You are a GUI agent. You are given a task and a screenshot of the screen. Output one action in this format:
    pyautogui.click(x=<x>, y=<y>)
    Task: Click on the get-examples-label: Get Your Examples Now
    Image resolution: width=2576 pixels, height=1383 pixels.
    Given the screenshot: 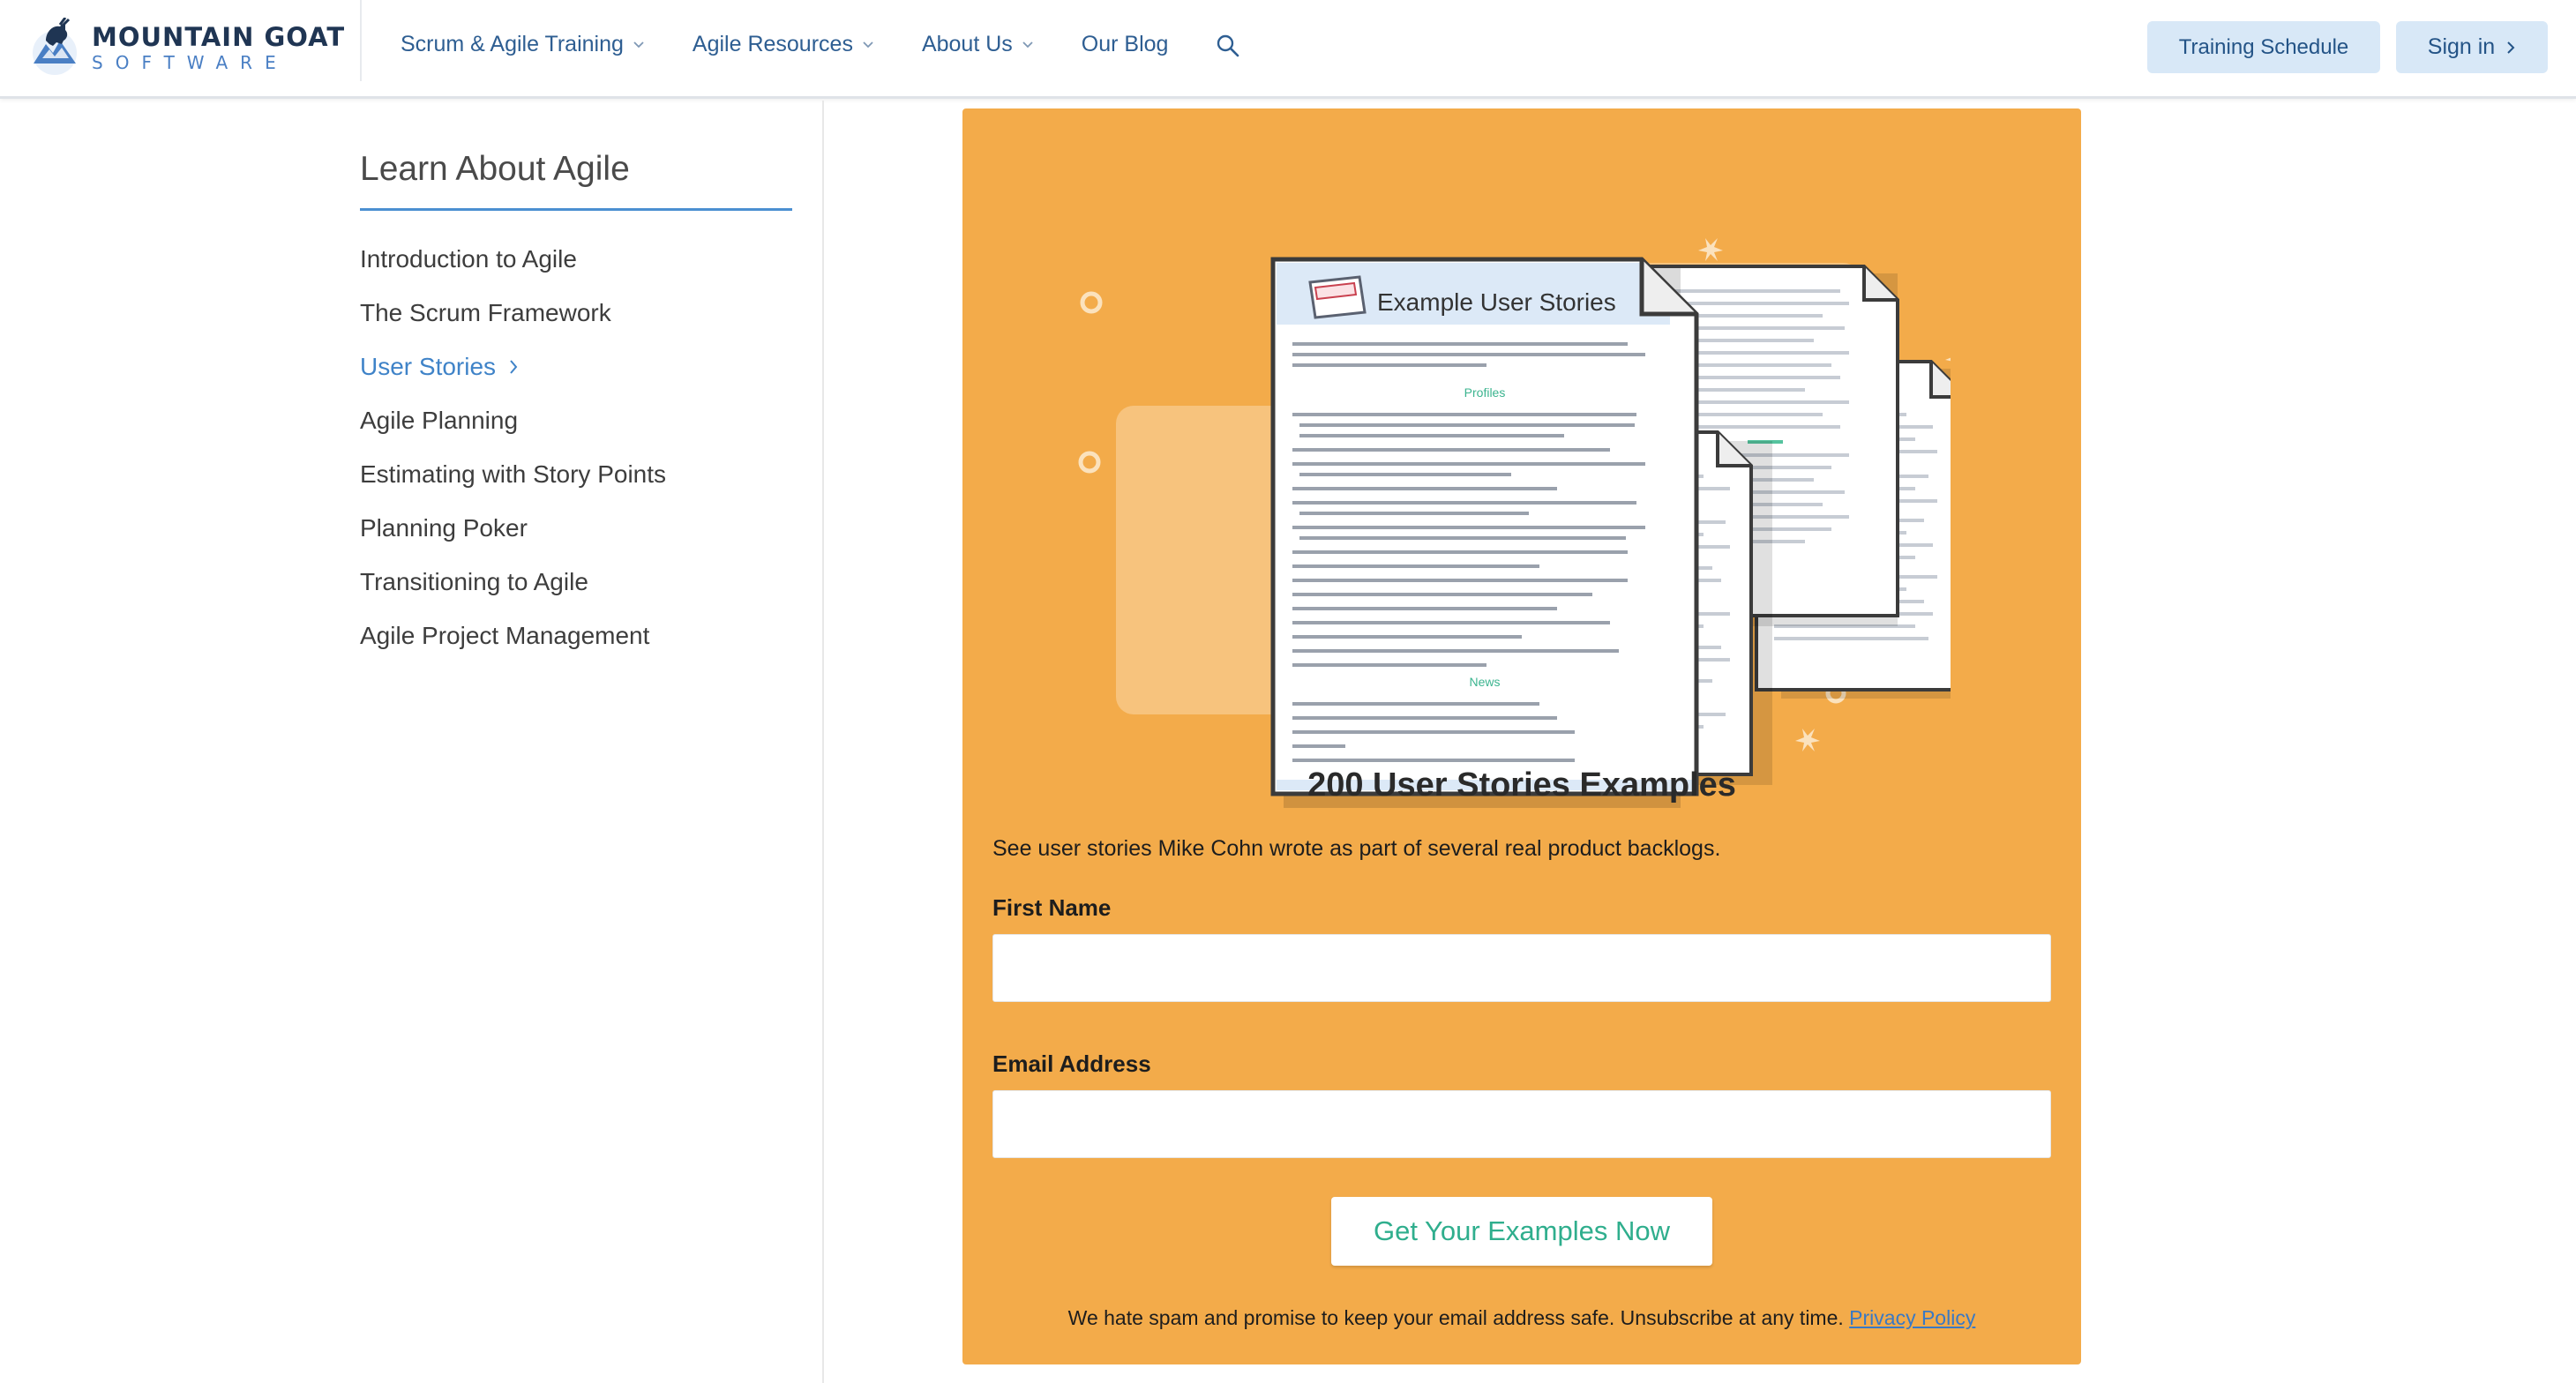 What is the action you would take?
    pyautogui.click(x=1522, y=1230)
    